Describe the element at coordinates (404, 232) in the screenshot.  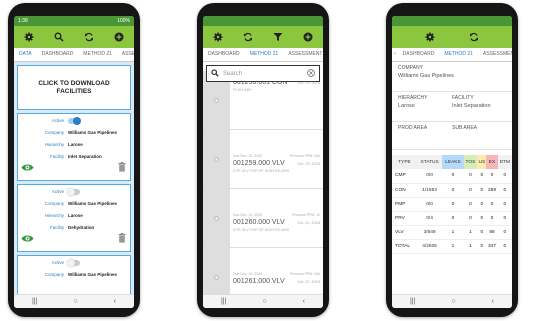
I see `table-cell: VLV` at that location.